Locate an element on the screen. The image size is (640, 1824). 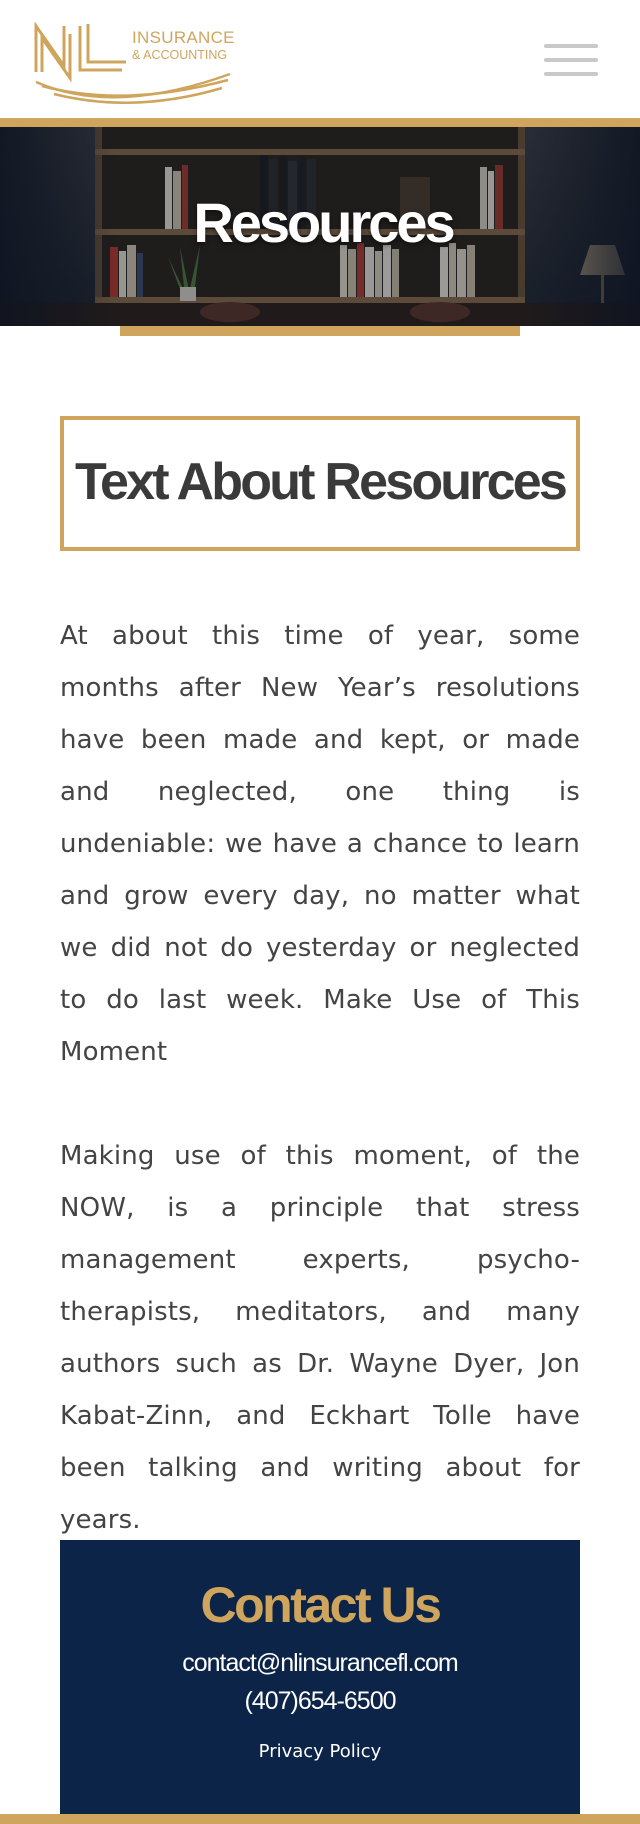
section-heading-box: Text About Resources is located at coordinates (320, 483).